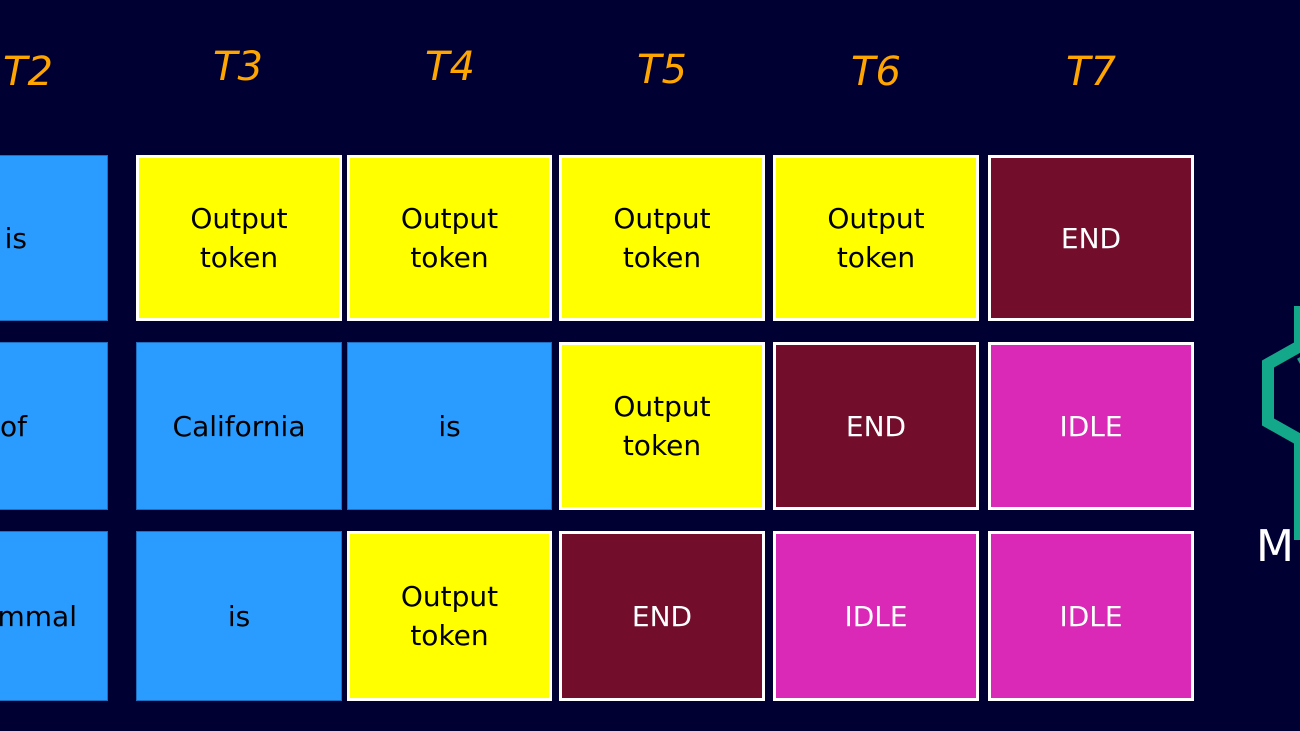  What do you see at coordinates (1281, 423) in the screenshot?
I see `model-server-hexagon-icon` at bounding box center [1281, 423].